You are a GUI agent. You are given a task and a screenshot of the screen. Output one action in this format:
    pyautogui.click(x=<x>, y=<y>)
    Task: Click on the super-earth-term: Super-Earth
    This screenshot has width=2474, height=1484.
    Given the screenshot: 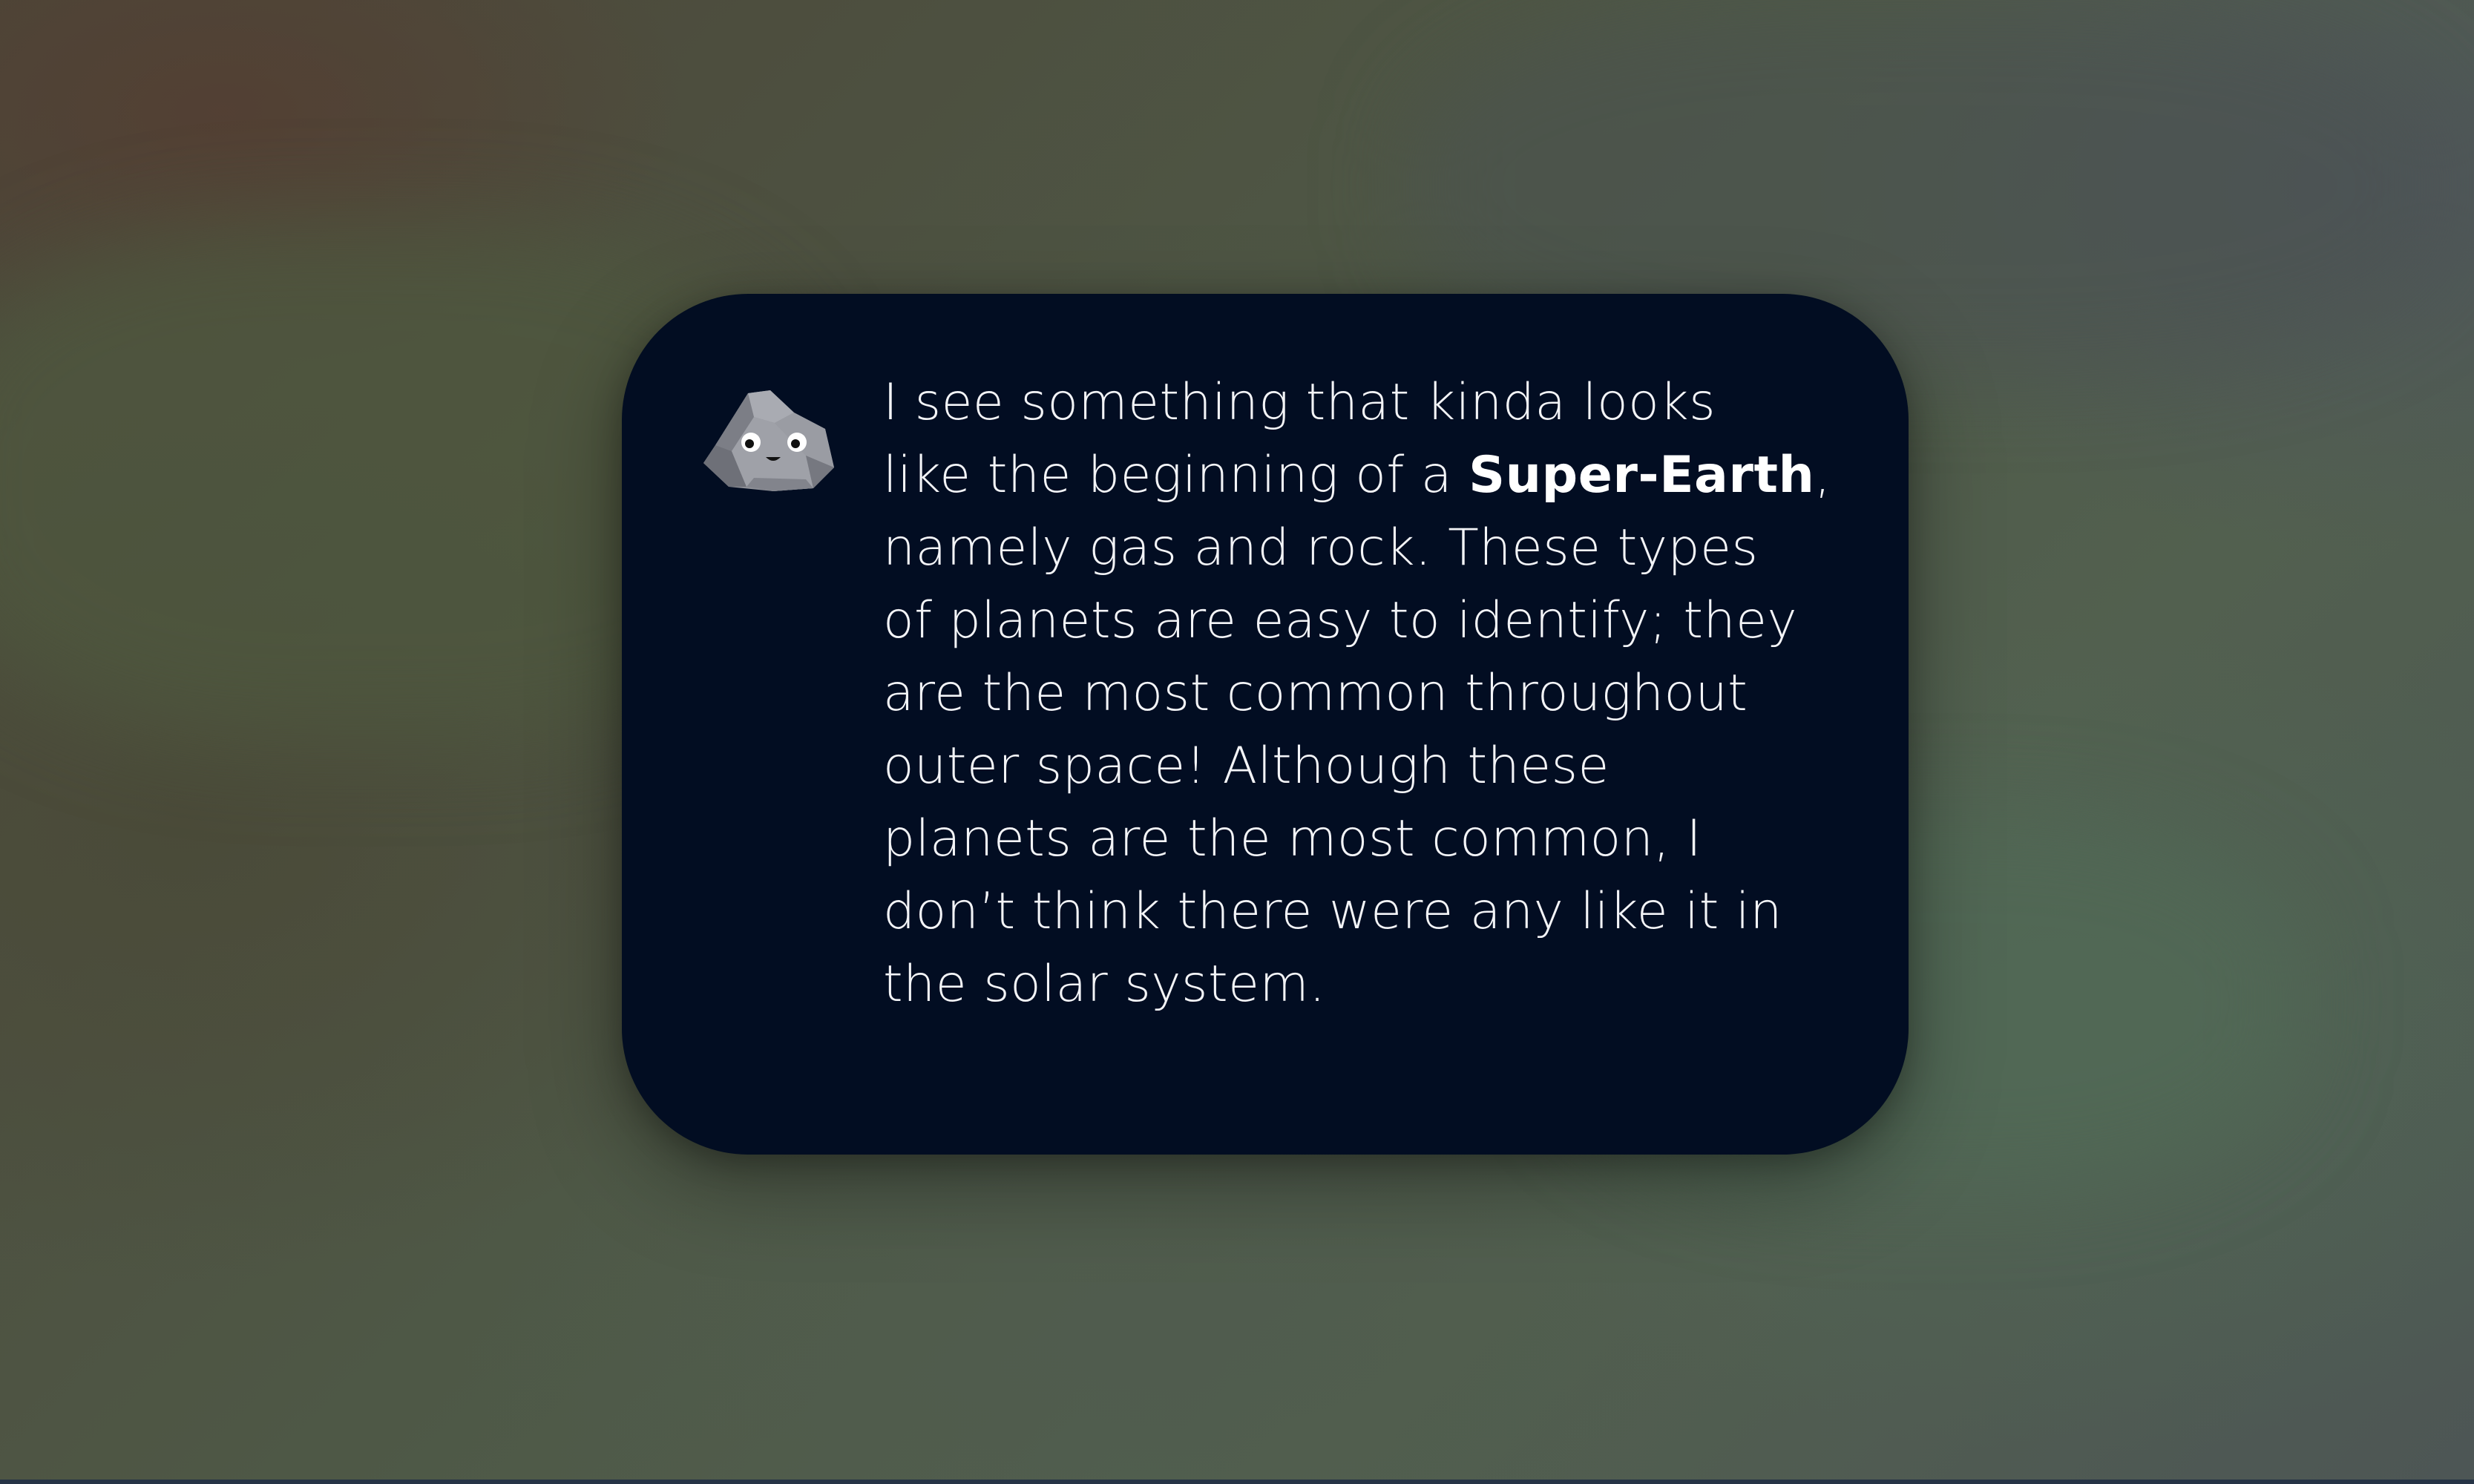 What is the action you would take?
    pyautogui.click(x=1642, y=475)
    